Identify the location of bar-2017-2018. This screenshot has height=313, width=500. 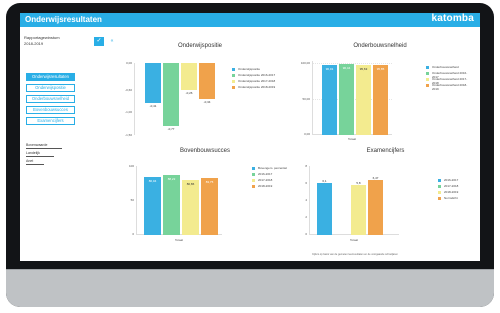
(190, 207).